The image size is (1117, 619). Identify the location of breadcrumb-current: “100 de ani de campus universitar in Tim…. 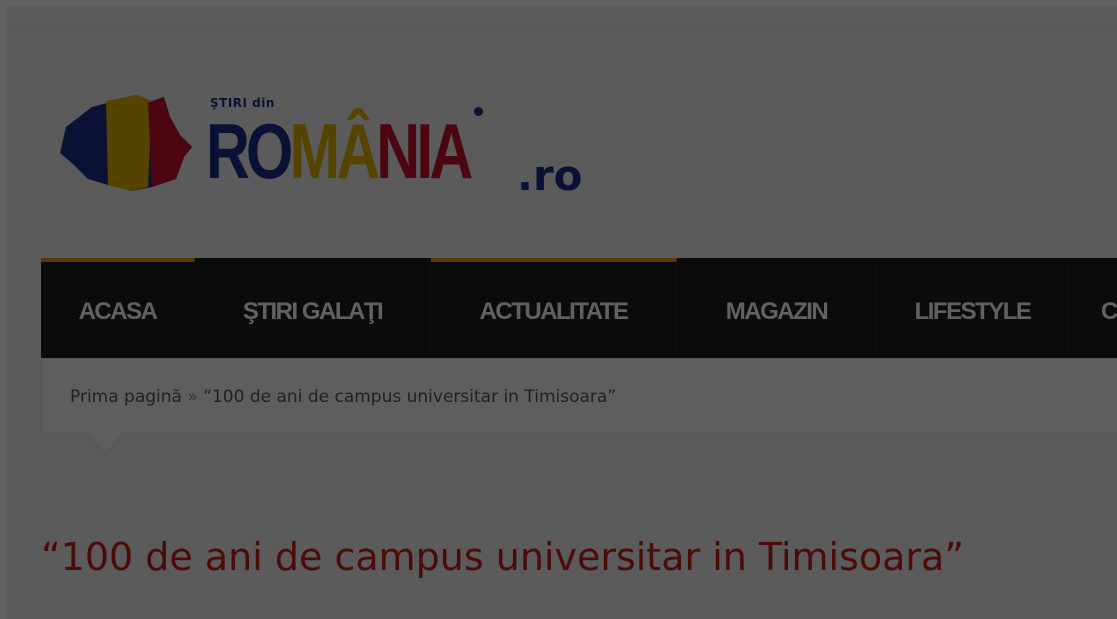
(410, 397).